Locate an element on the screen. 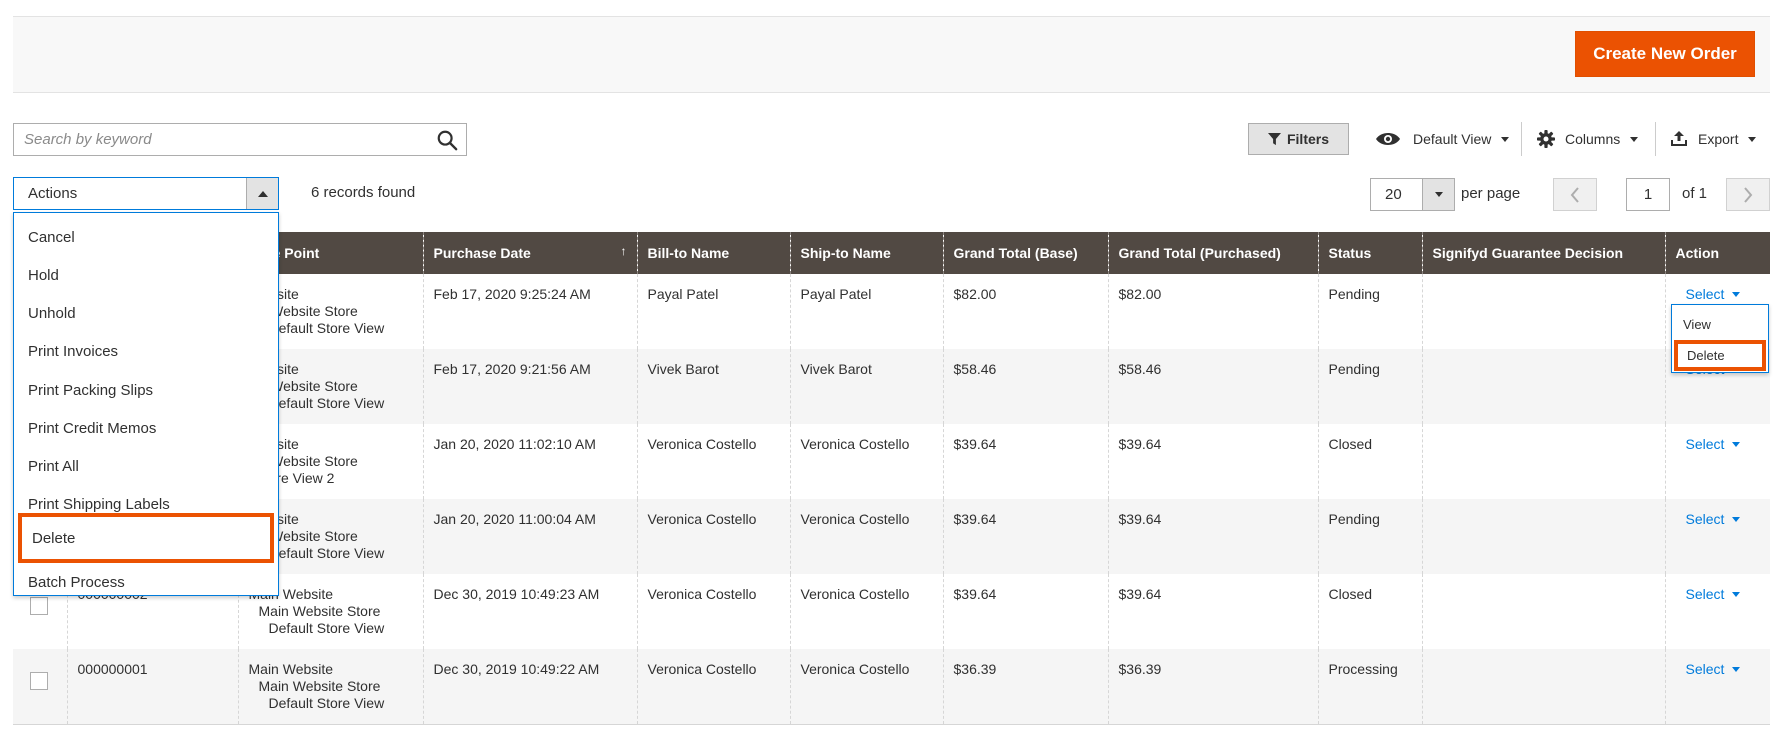  cell-ship-to-name: Vivek Barot is located at coordinates (866, 386).